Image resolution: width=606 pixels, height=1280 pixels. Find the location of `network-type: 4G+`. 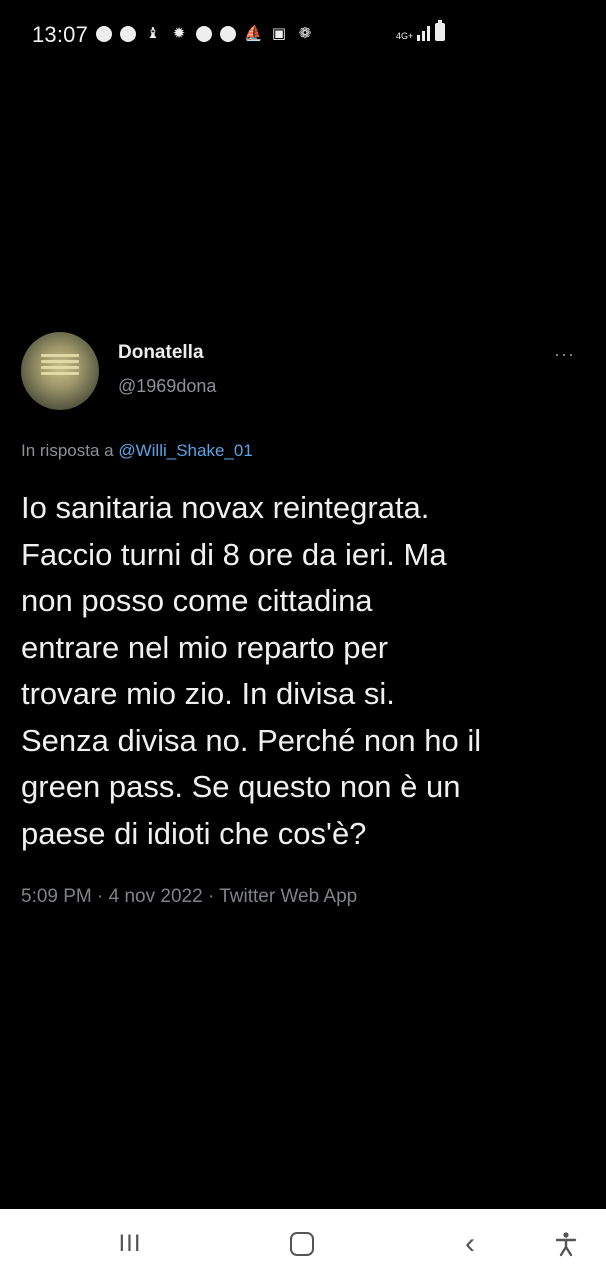

network-type: 4G+ is located at coordinates (405, 36).